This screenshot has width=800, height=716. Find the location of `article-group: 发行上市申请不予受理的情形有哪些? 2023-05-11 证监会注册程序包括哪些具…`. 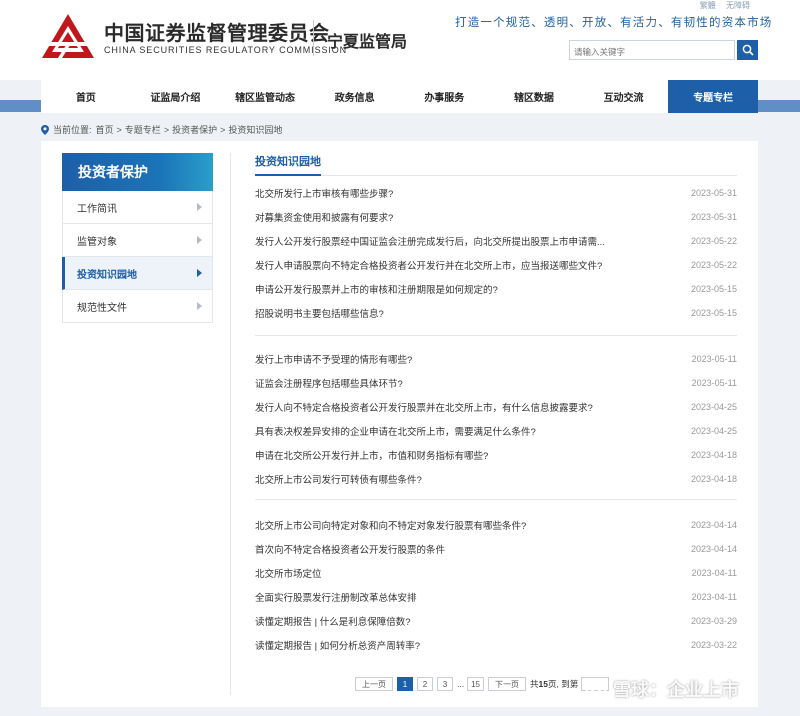

article-group: 发行上市申请不予受理的情形有哪些? 2023-05-11 证监会注册程序包括哪些具… is located at coordinates (496, 419).